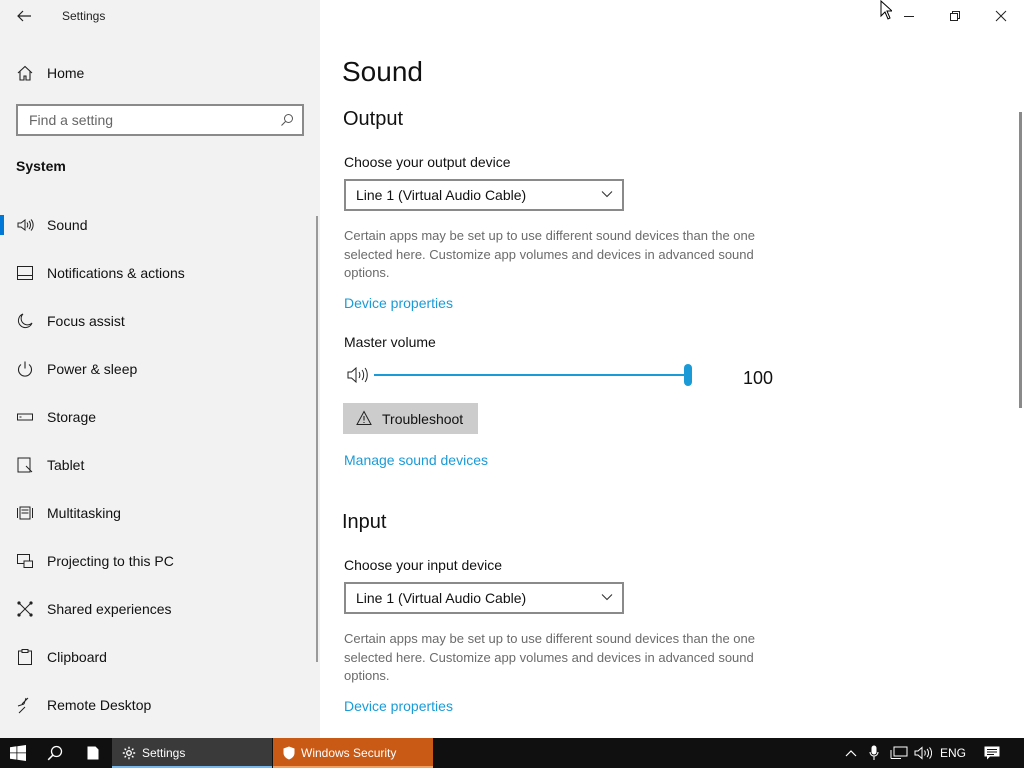  Describe the element at coordinates (25, 513) in the screenshot. I see `multitasking-icon` at that location.